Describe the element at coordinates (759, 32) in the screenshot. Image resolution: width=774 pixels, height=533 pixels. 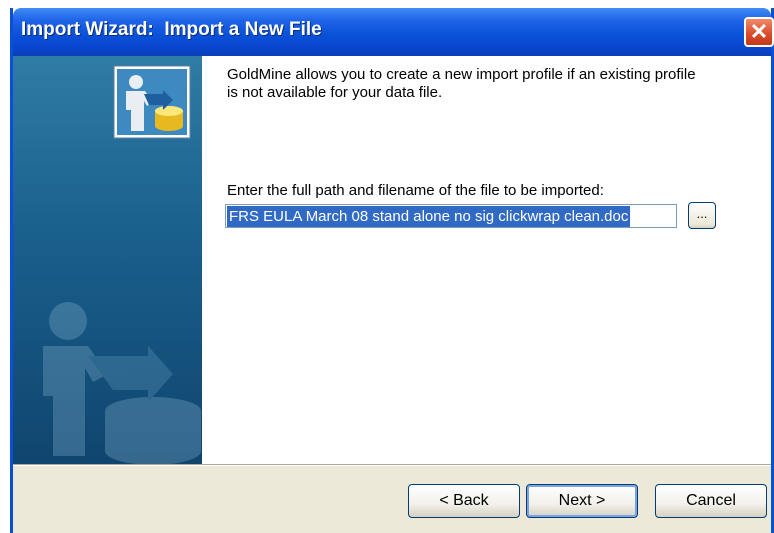
I see `close-button: ✕` at that location.